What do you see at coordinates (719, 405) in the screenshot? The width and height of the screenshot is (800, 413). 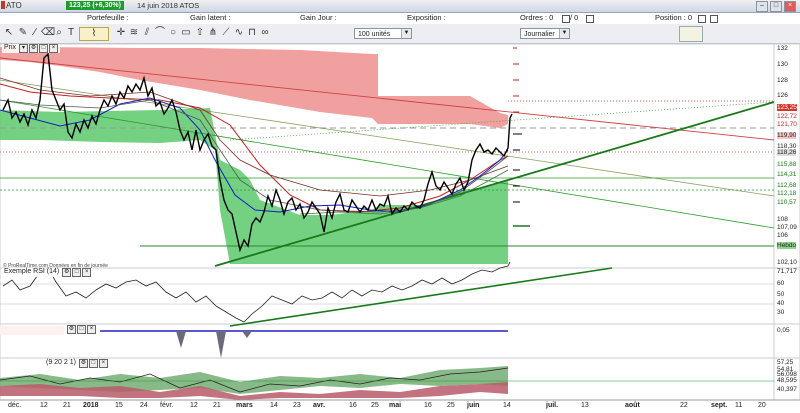 I see `date-axis-tick: sept.` at bounding box center [719, 405].